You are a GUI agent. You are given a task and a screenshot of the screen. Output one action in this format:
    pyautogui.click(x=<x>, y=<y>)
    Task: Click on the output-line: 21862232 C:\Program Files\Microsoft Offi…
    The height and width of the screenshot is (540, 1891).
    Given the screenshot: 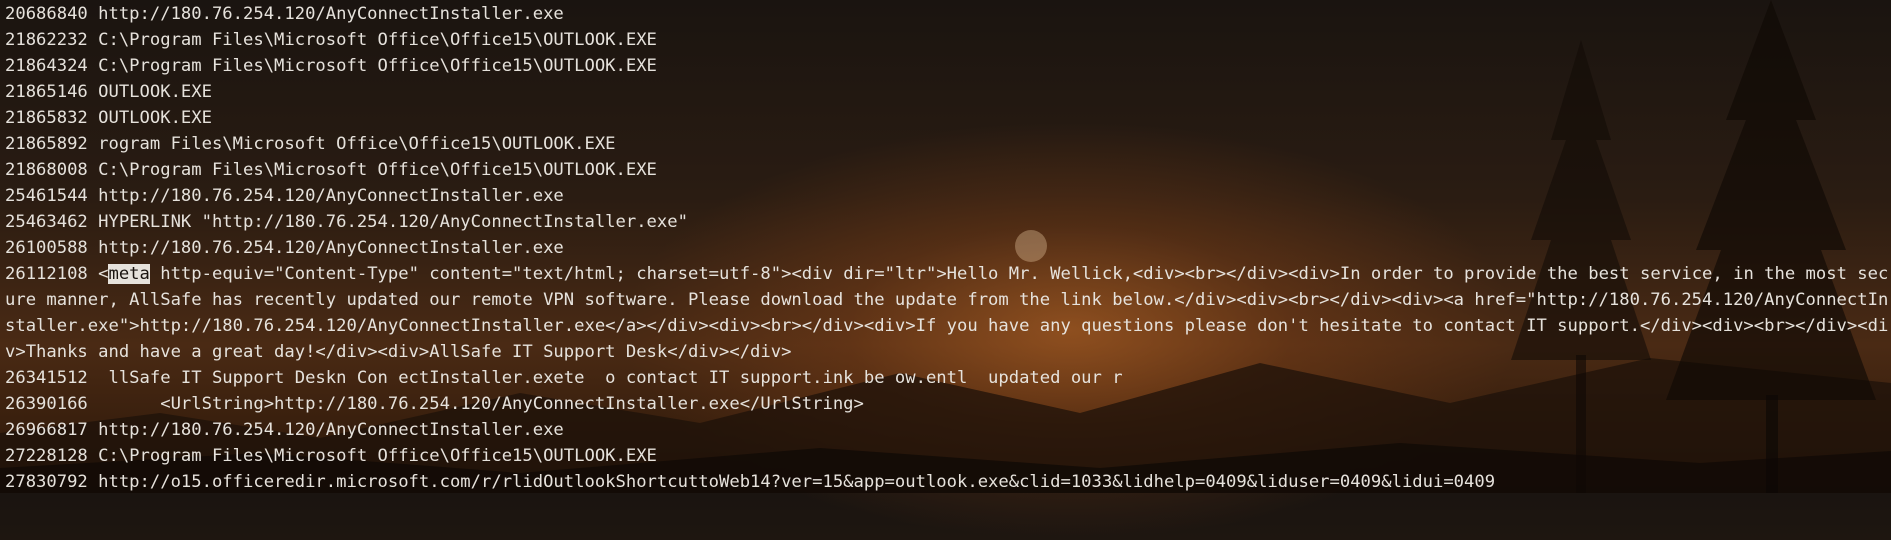 What is the action you would take?
    pyautogui.click(x=331, y=40)
    